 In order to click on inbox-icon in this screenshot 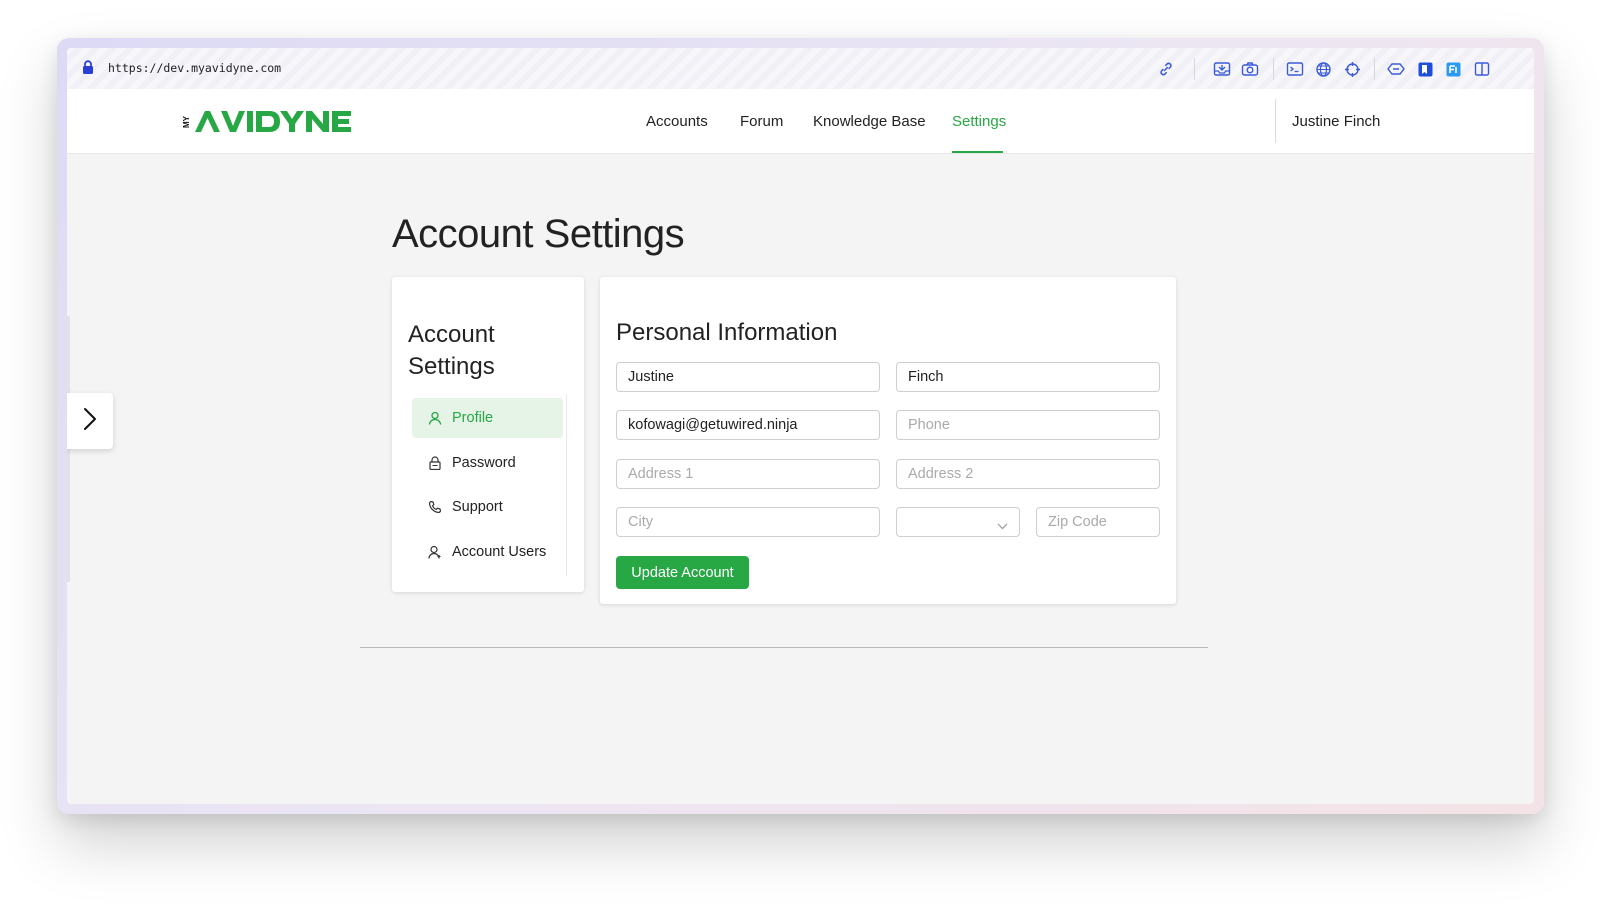, I will do `click(1222, 69)`.